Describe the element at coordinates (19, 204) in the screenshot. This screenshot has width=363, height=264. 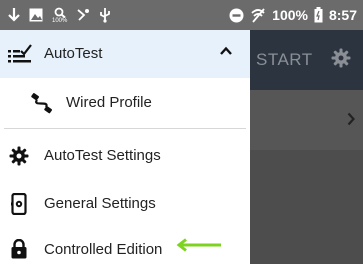
I see `device-settings-icon` at that location.